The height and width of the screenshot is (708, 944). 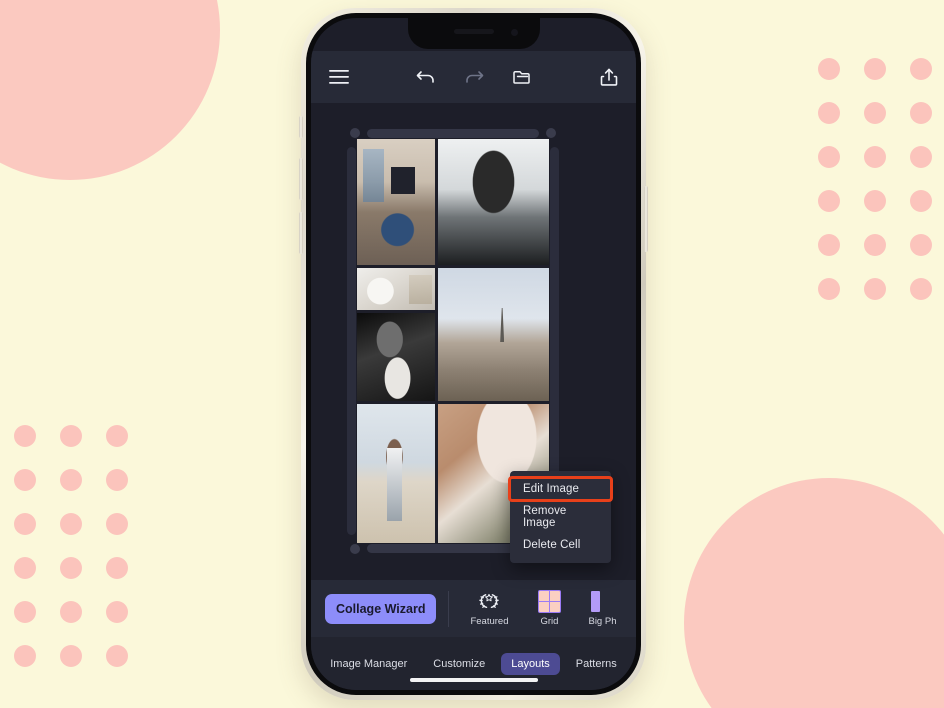 I want to click on earpiece-speaker, so click(x=473, y=31).